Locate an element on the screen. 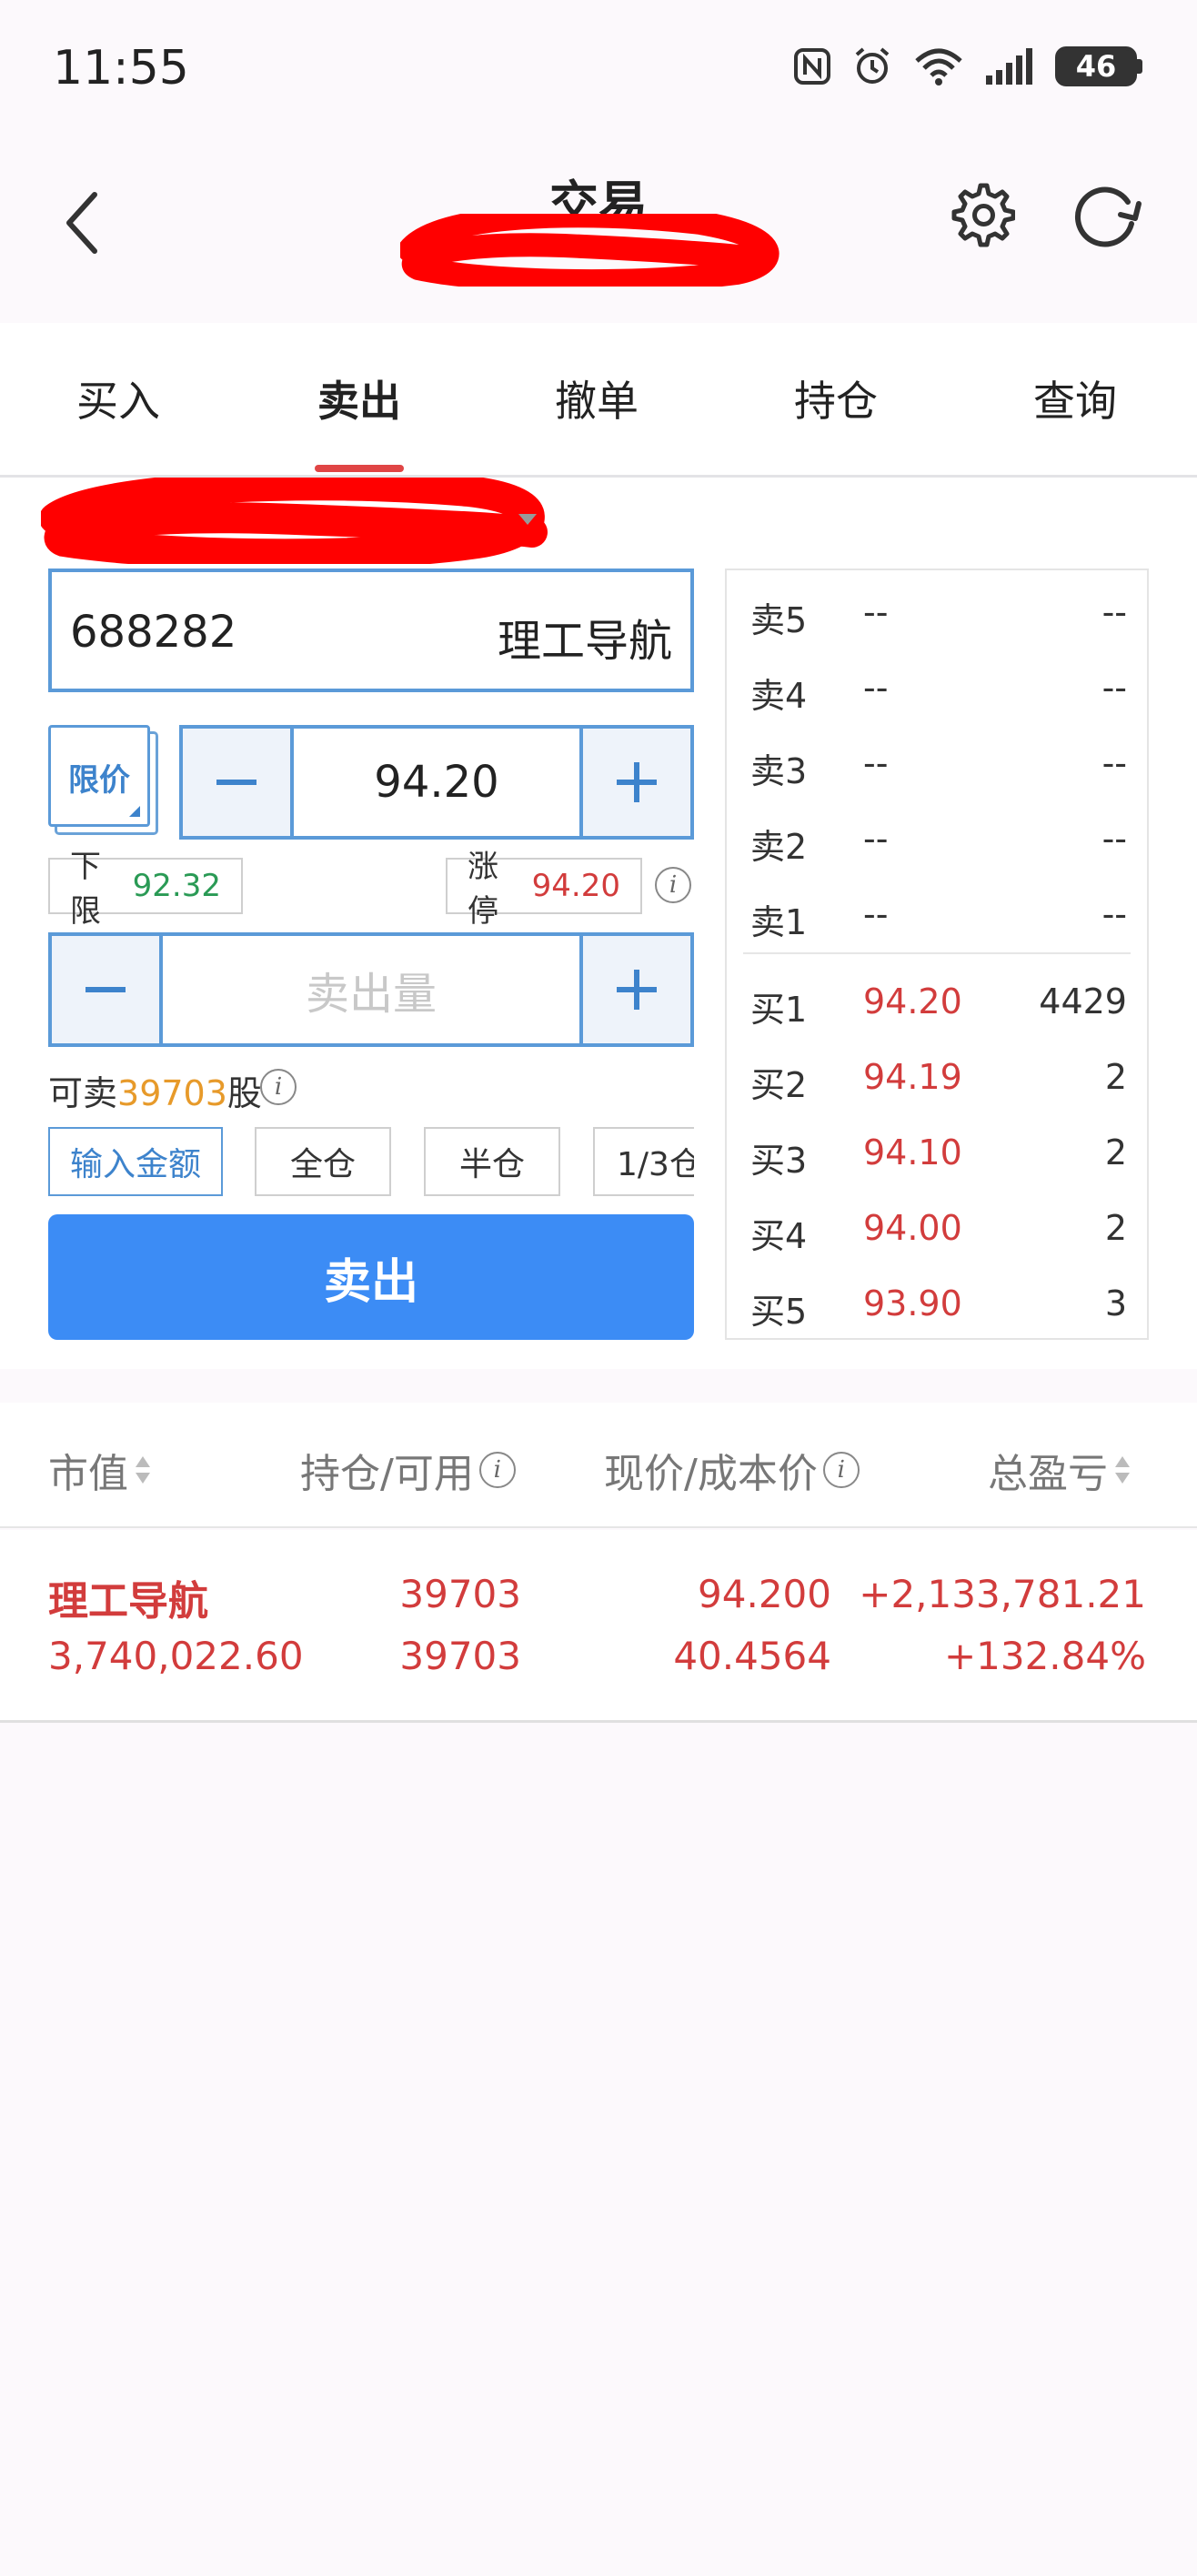  sellable-number: 39703 is located at coordinates (172, 1093).